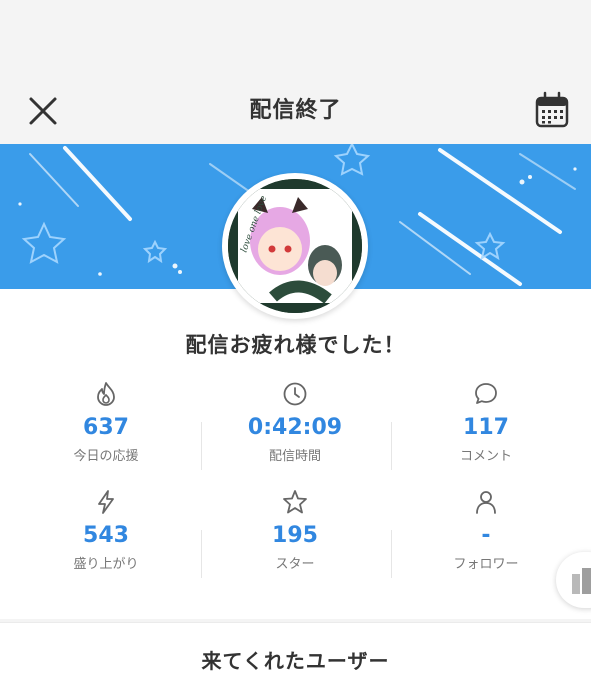 The image size is (591, 680). What do you see at coordinates (106, 502) in the screenshot?
I see `lightning-icon` at bounding box center [106, 502].